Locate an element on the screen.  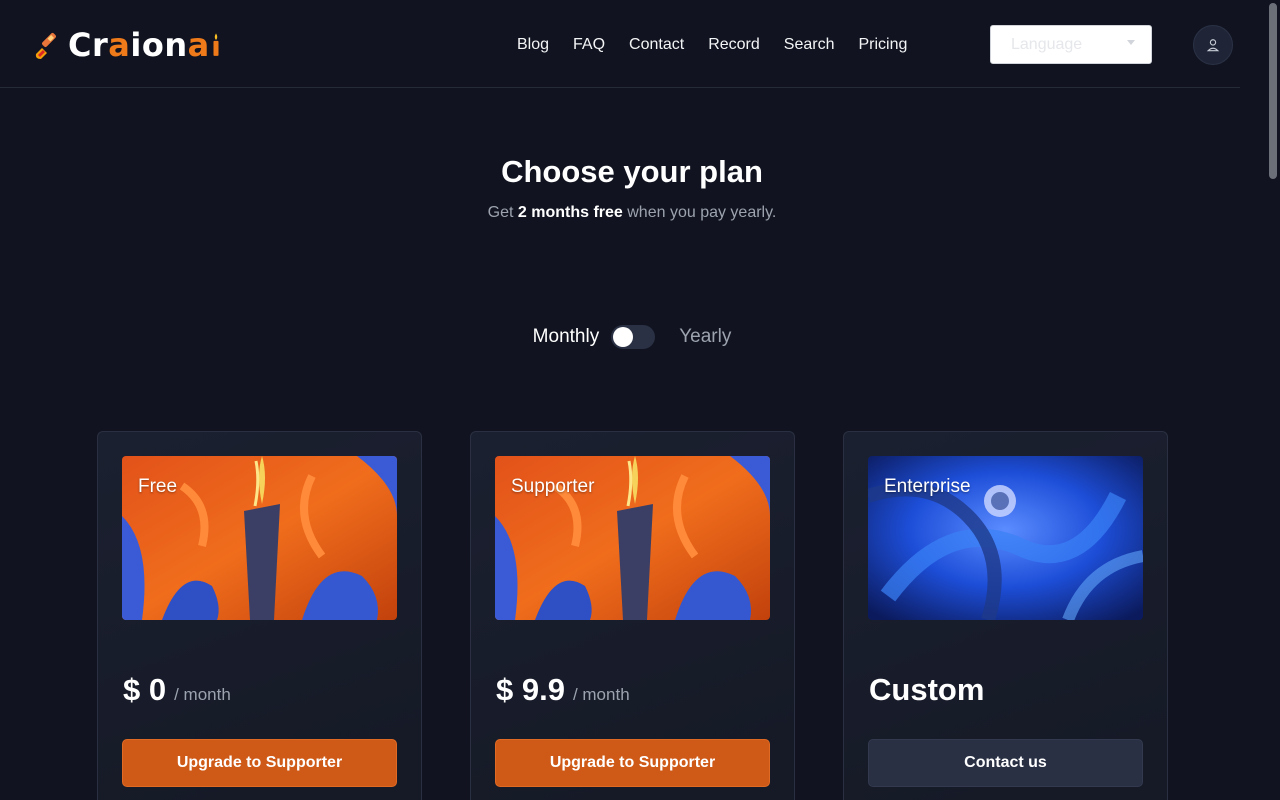
plan-price: $ 9.9 / month is located at coordinates (563, 690).